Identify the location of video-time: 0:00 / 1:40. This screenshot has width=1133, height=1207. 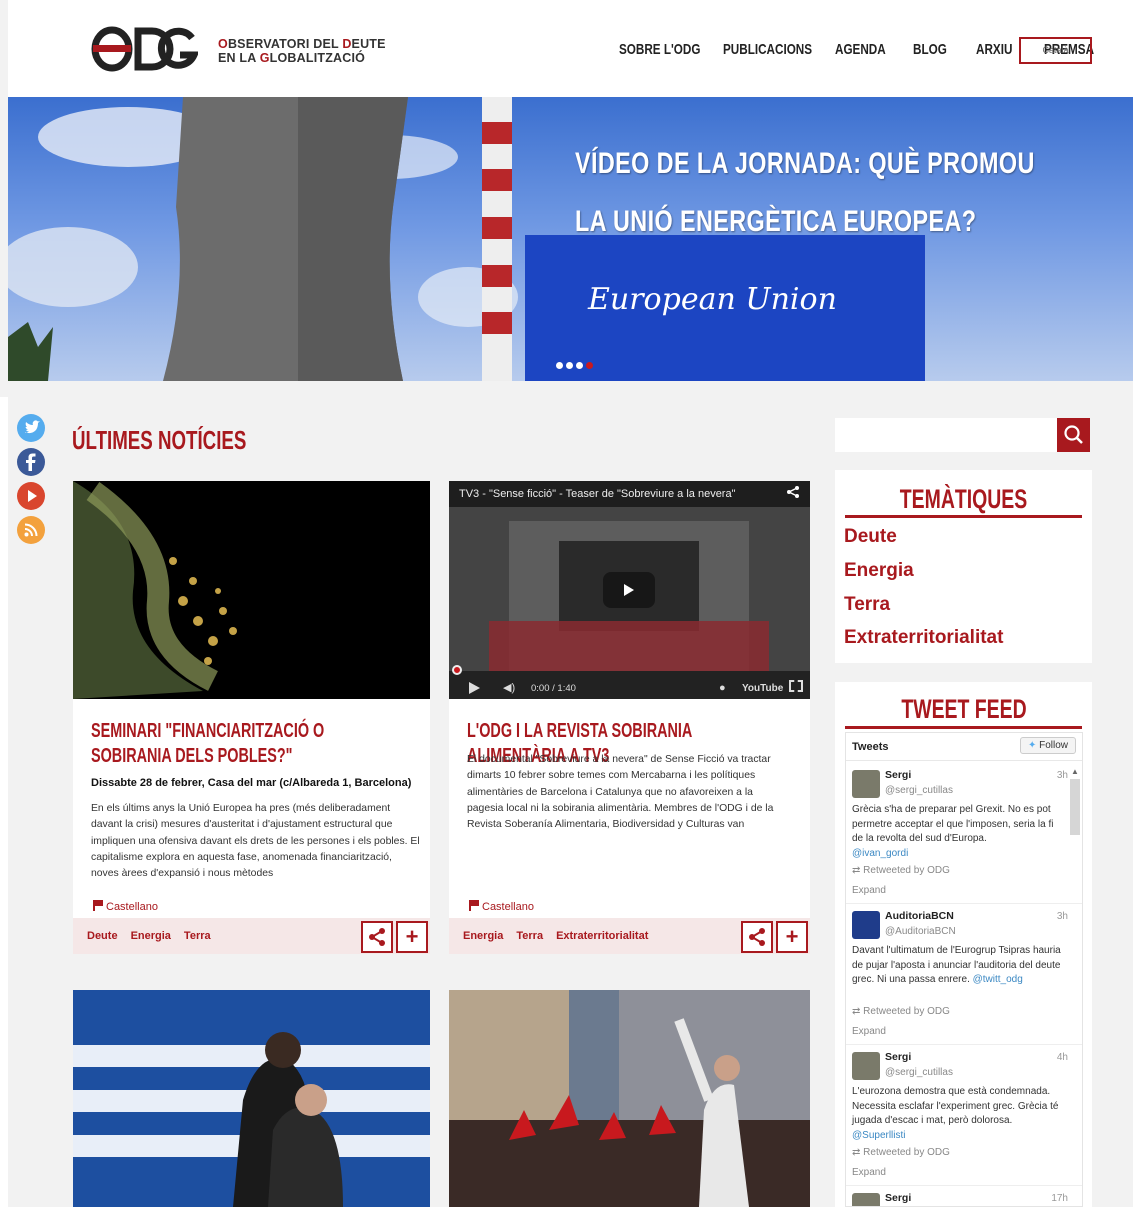
(553, 688).